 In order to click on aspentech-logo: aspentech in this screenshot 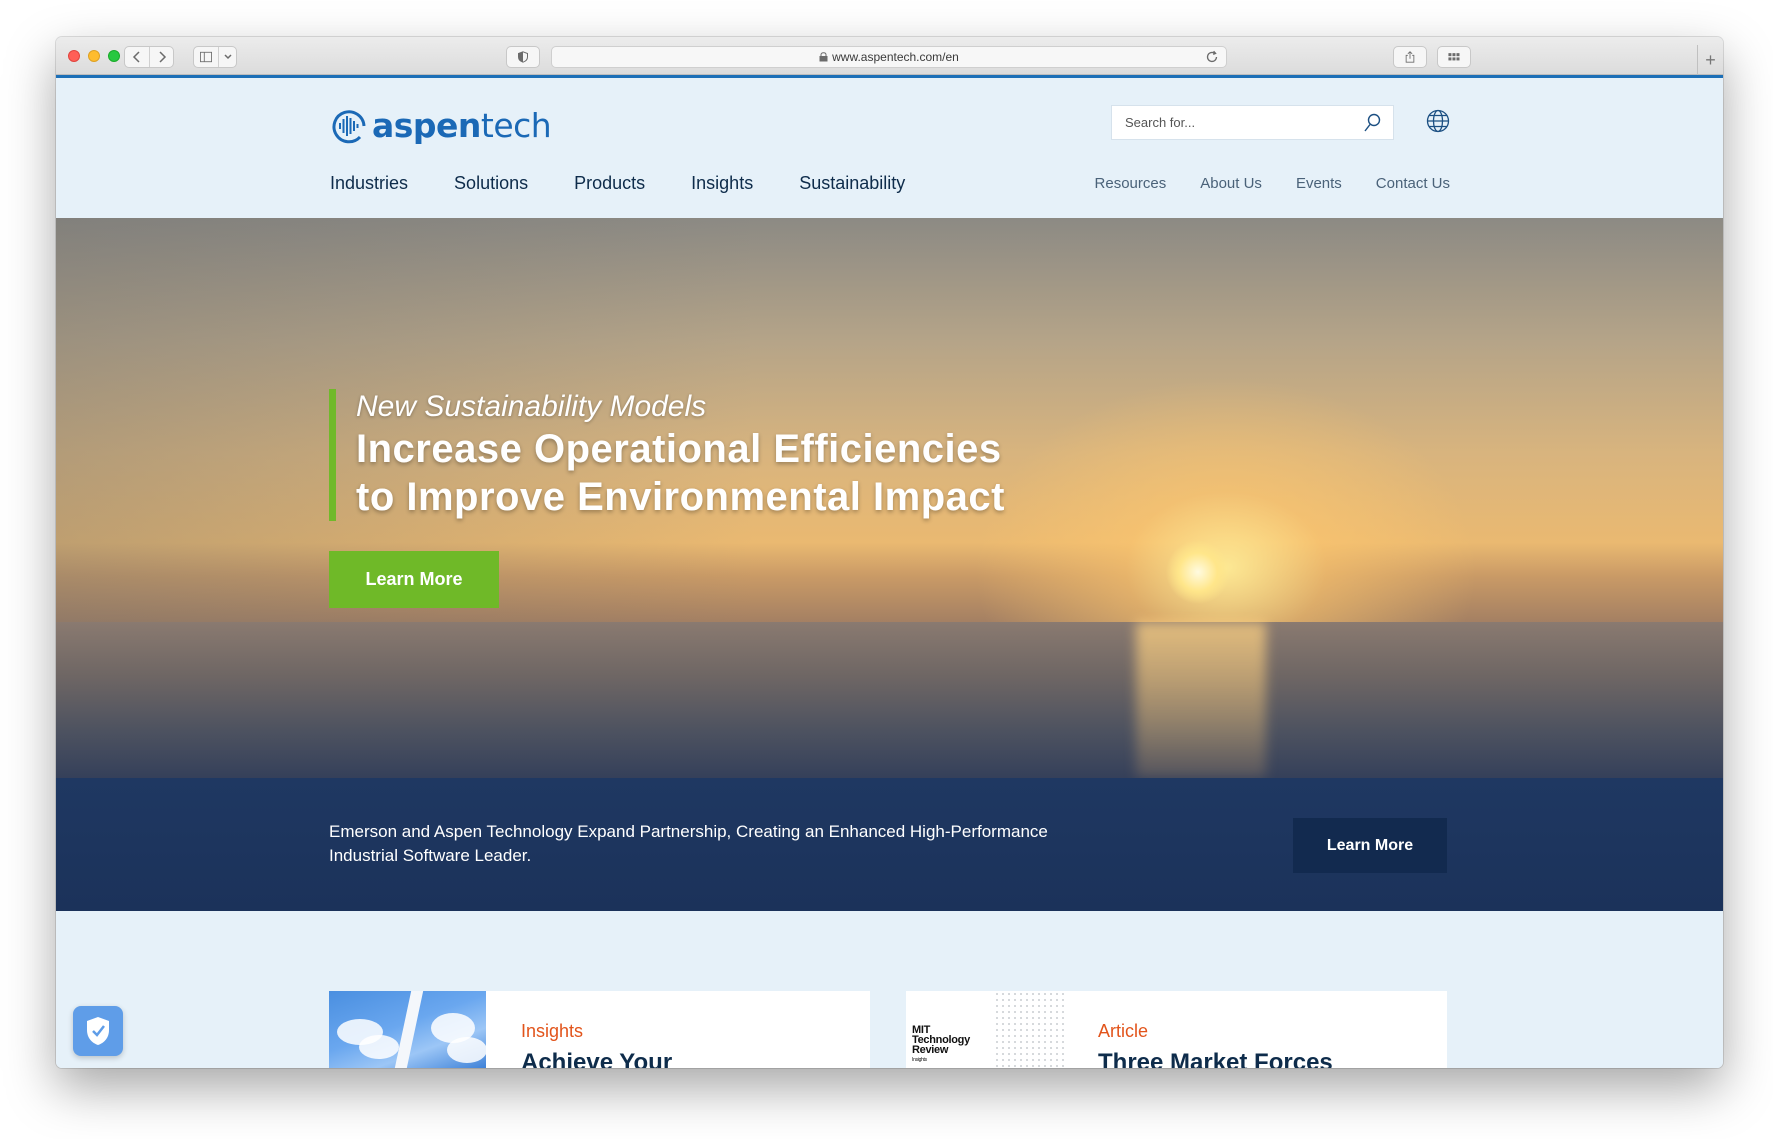, I will do `click(441, 125)`.